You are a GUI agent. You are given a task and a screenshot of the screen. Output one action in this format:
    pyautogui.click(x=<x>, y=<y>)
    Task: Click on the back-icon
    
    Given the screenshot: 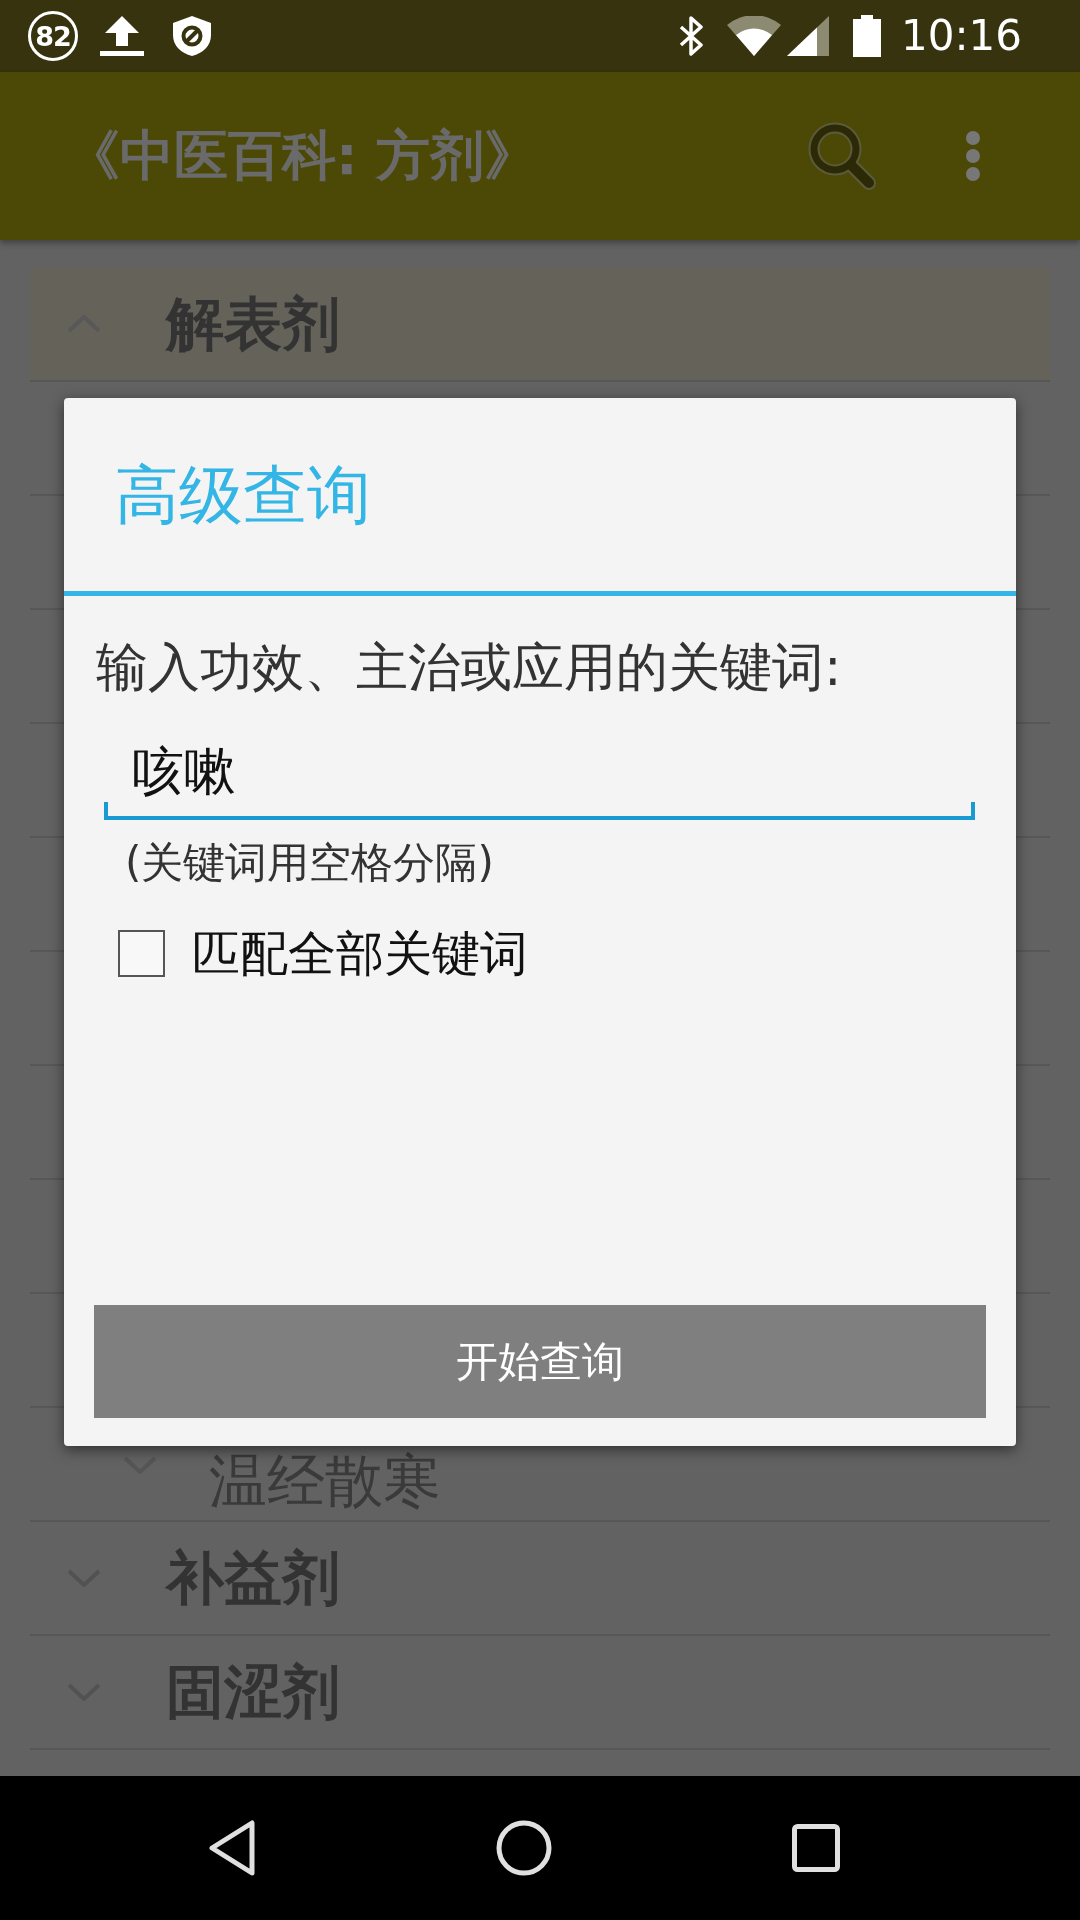 What is the action you would take?
    pyautogui.click(x=232, y=1848)
    